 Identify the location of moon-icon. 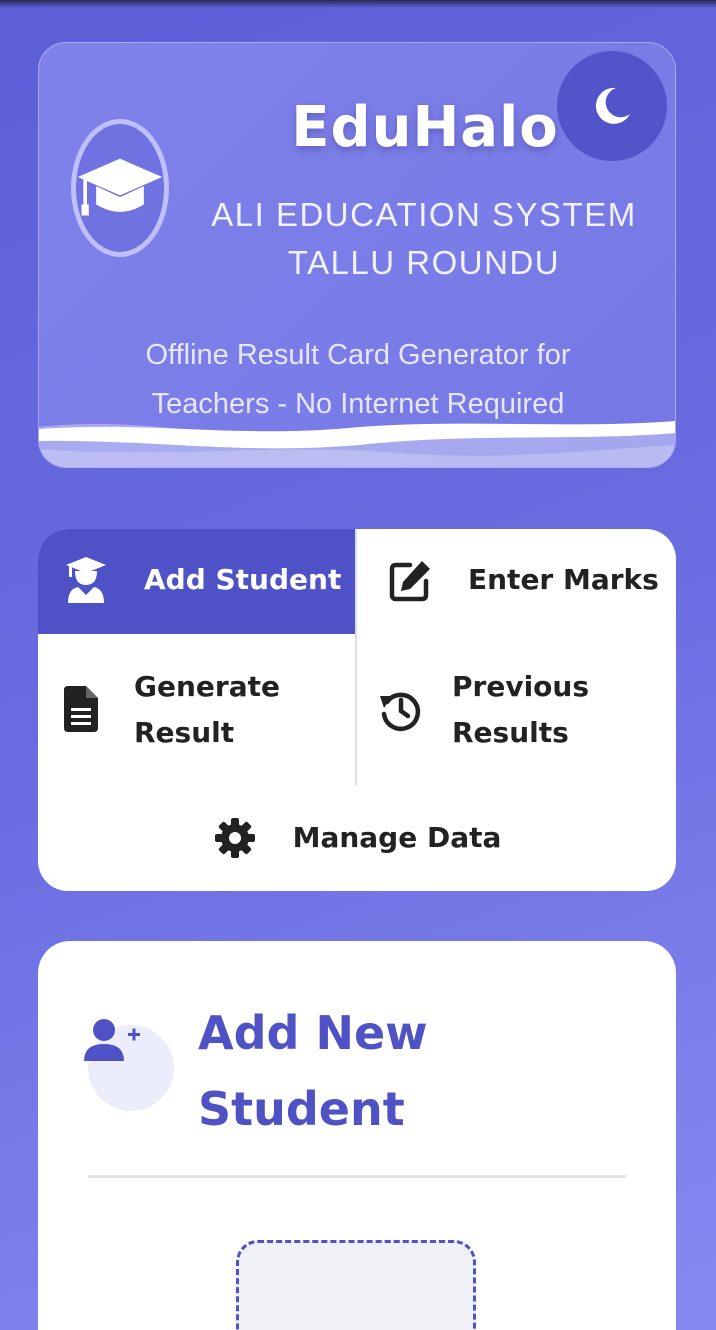
(612, 105).